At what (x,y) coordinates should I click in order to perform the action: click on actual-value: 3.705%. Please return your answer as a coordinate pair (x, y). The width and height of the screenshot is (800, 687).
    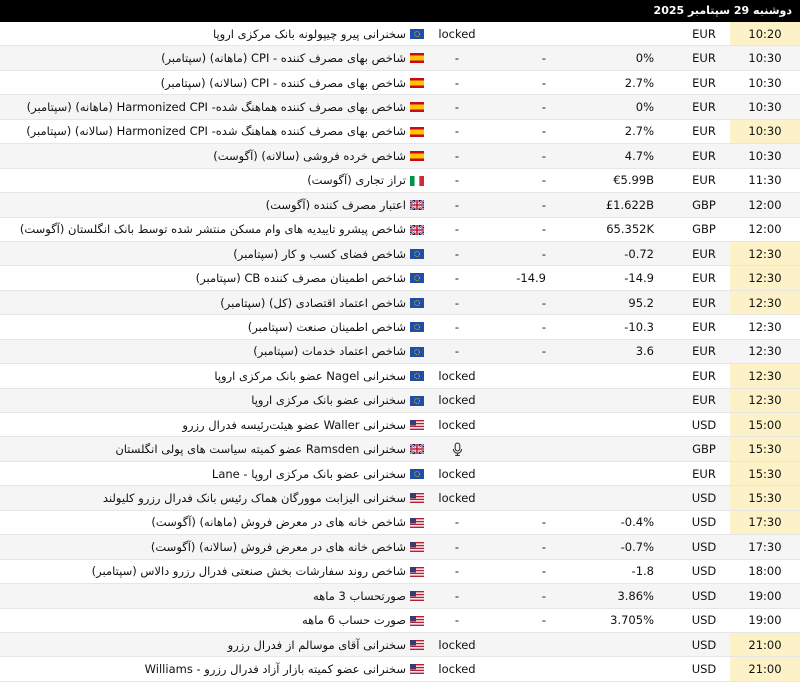
    Looking at the image, I should click on (632, 620).